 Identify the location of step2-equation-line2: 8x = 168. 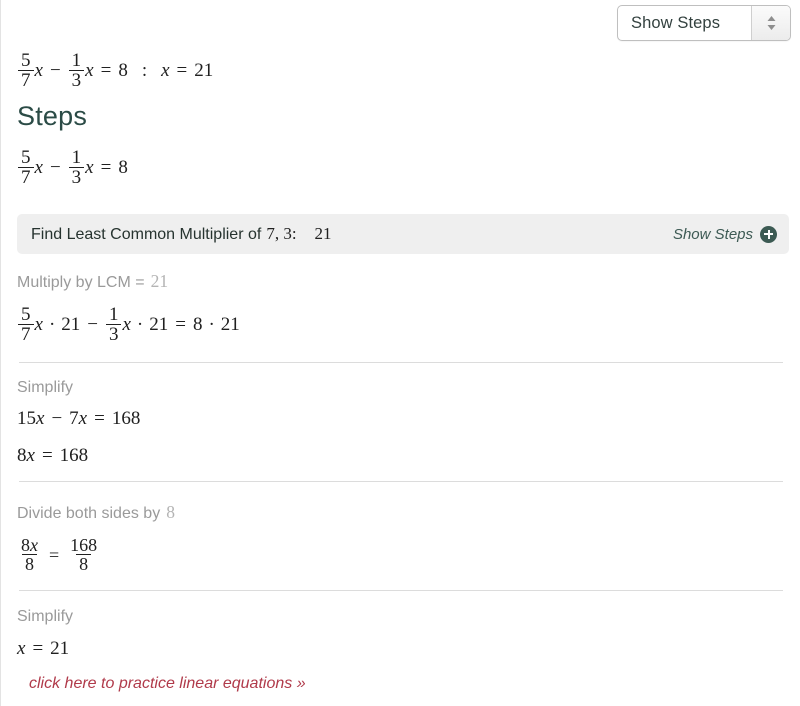
(52, 455).